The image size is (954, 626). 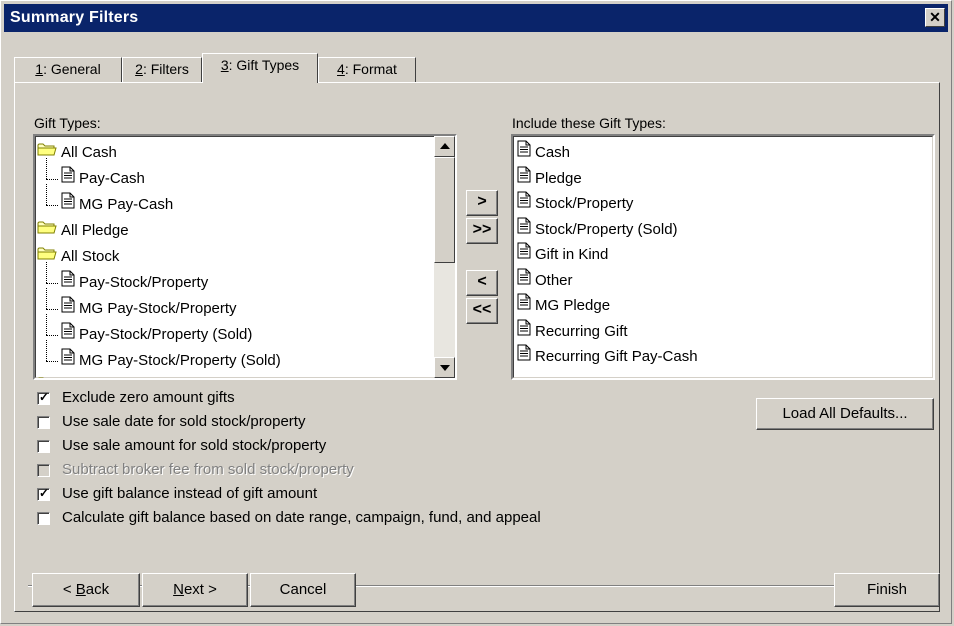 What do you see at coordinates (558, 178) in the screenshot?
I see `include-item-label: Pledge` at bounding box center [558, 178].